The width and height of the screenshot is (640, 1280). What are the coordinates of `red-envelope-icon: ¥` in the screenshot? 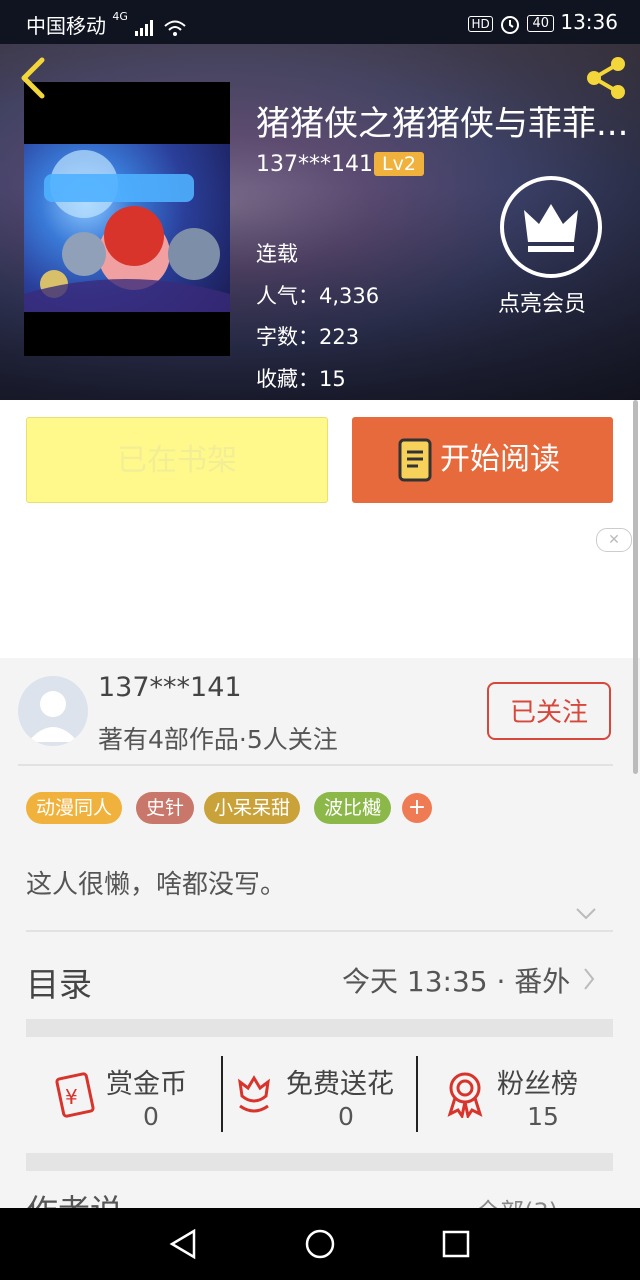 It's located at (74, 1094).